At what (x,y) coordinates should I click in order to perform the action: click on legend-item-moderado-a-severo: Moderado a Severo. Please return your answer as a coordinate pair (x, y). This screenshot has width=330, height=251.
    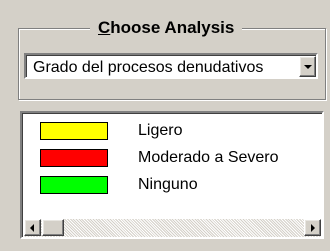
    Looking at the image, I should click on (168, 158).